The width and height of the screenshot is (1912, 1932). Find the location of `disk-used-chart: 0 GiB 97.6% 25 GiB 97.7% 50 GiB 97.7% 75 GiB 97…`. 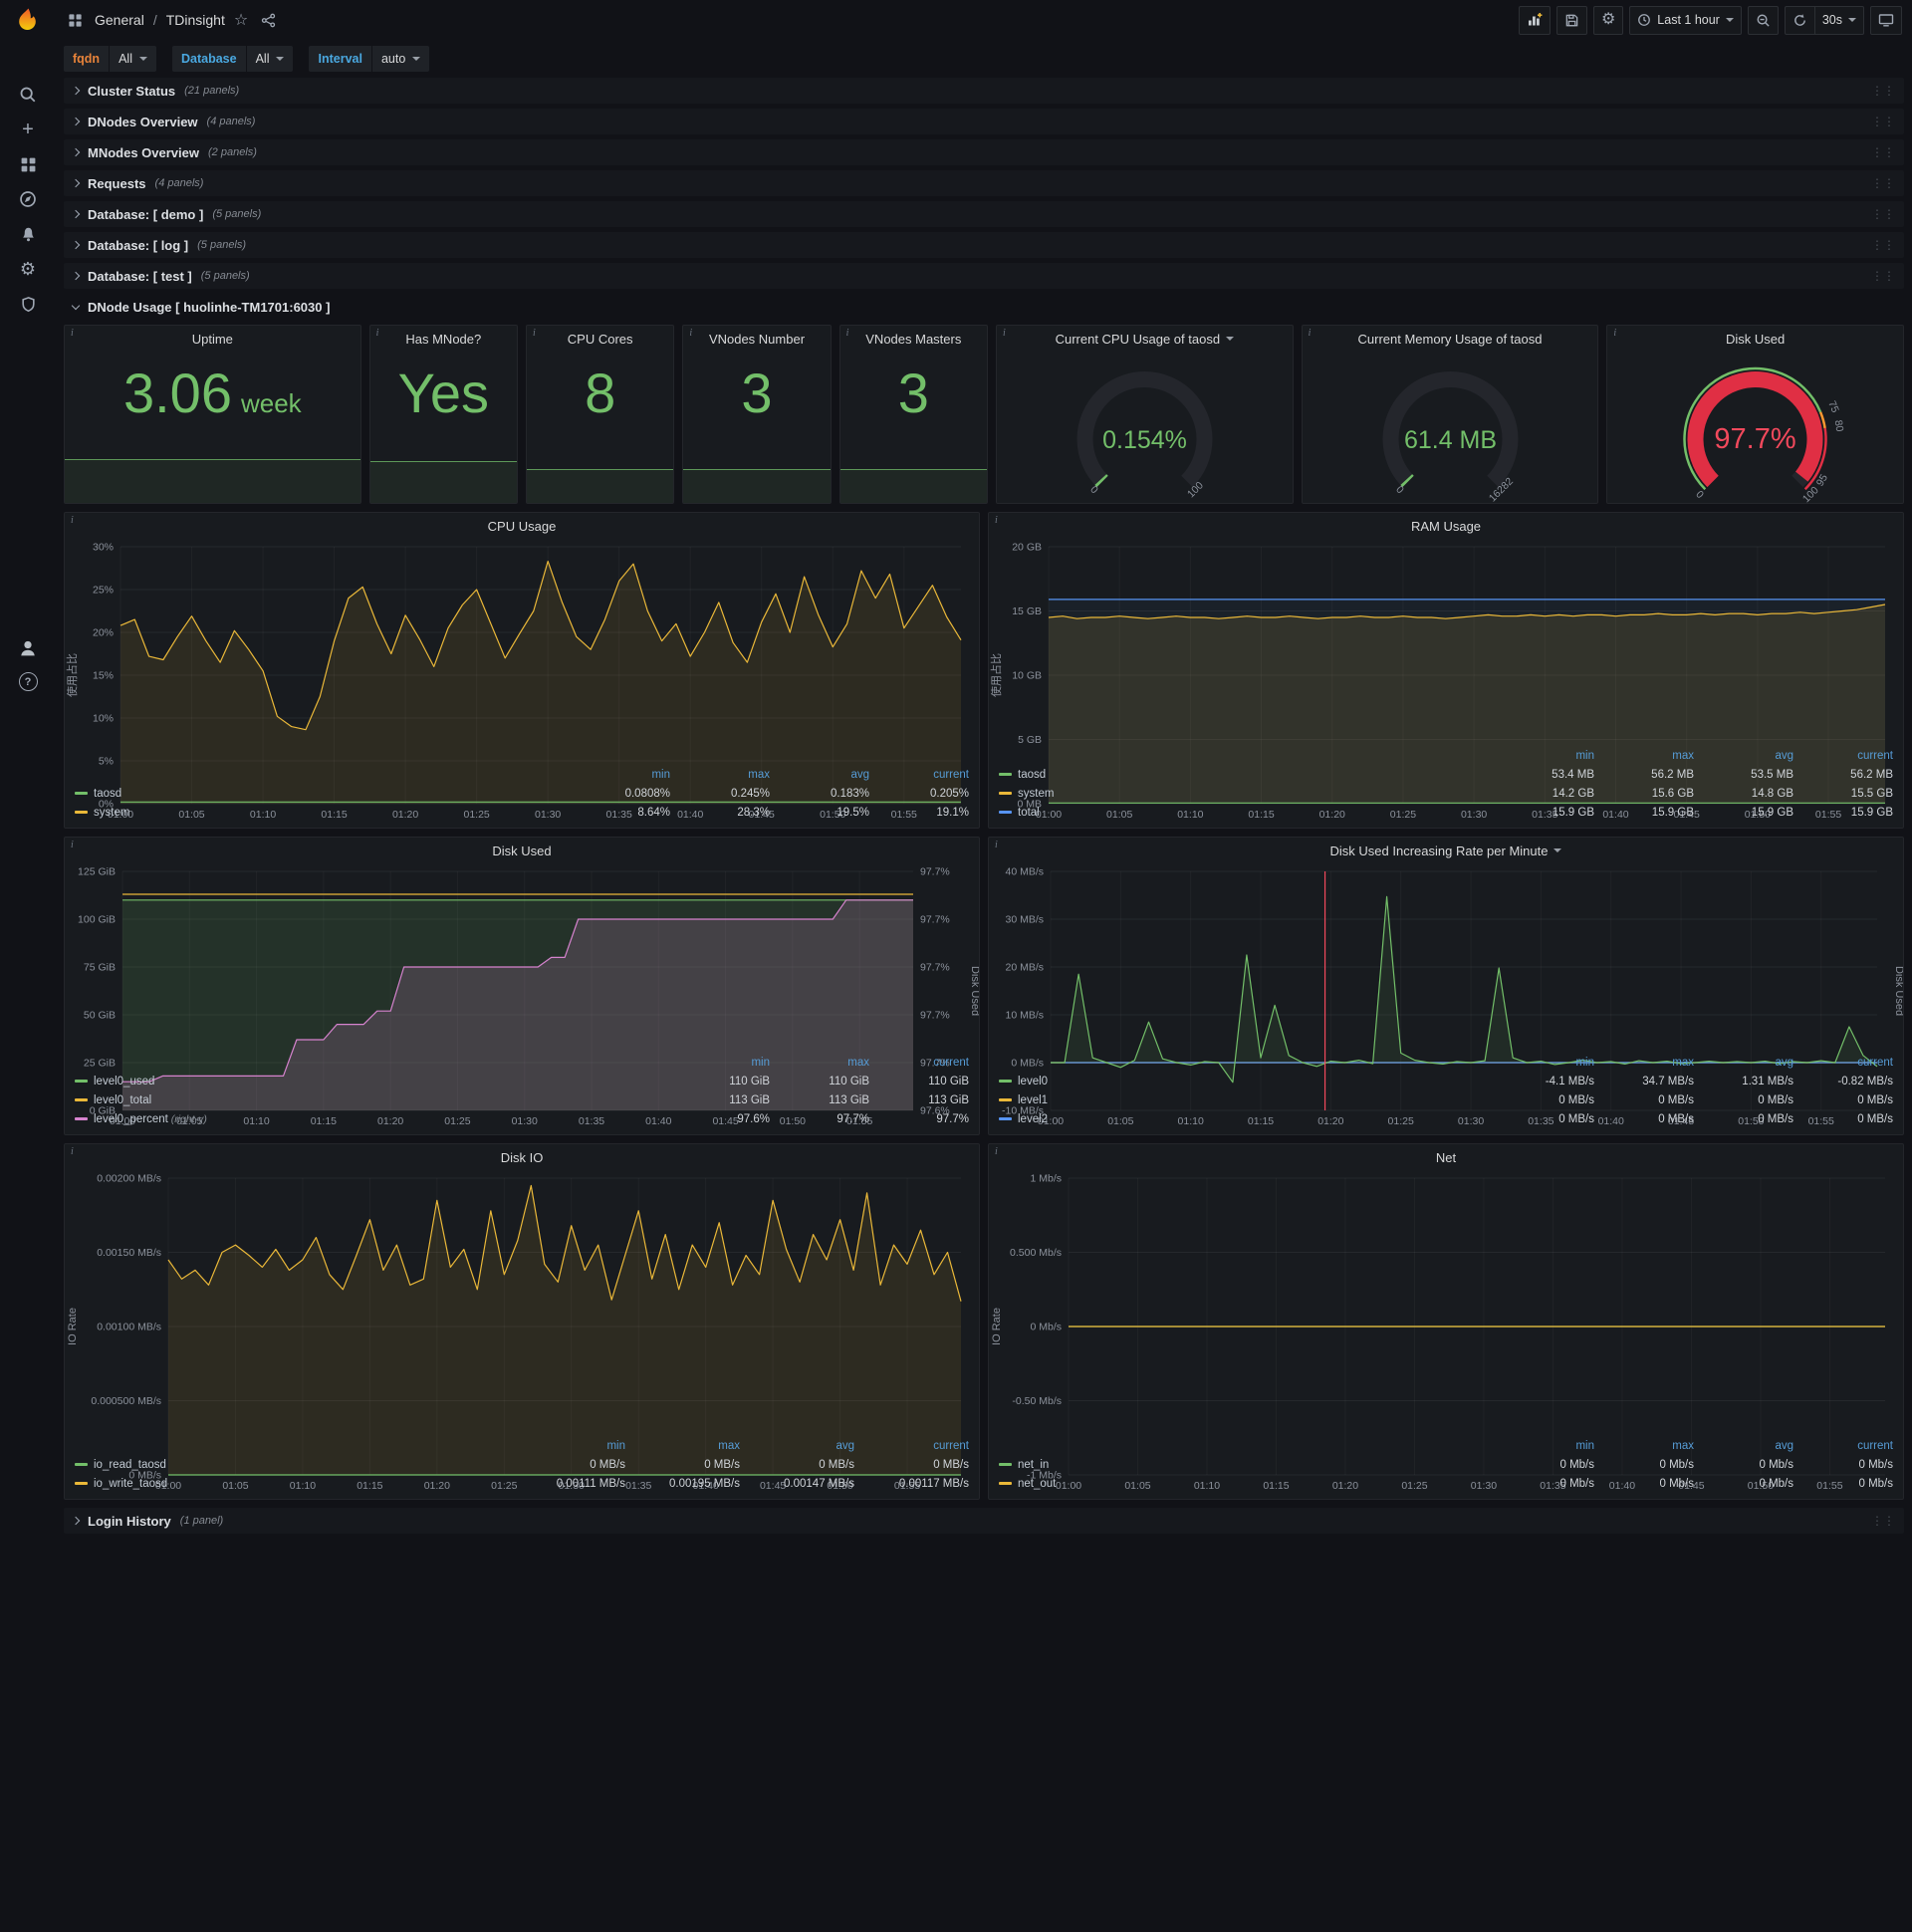

disk-used-chart: 0 GiB 97.6% 25 GiB 97.7% 50 GiB 97.7% 75 GiB 97… is located at coordinates (522, 996).